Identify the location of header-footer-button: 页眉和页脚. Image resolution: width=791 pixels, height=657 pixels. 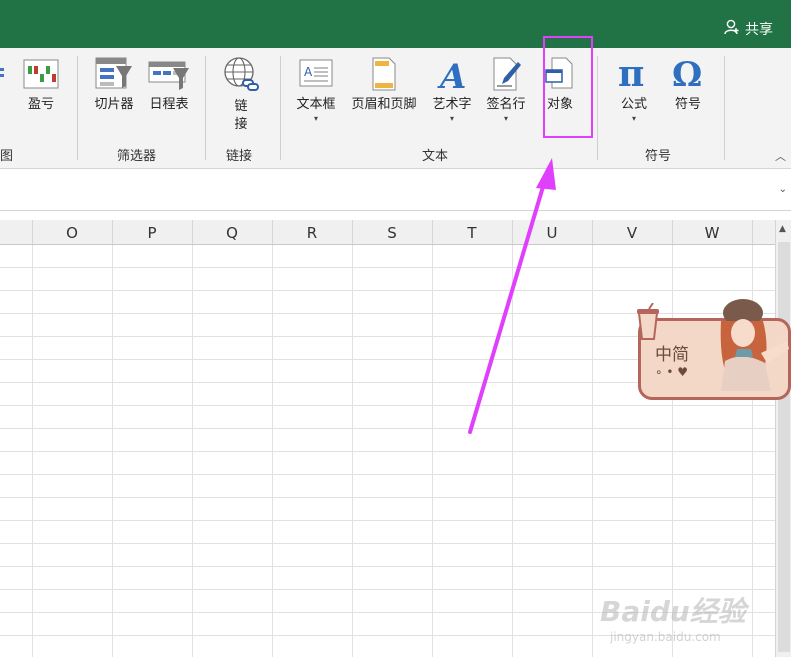
(384, 85).